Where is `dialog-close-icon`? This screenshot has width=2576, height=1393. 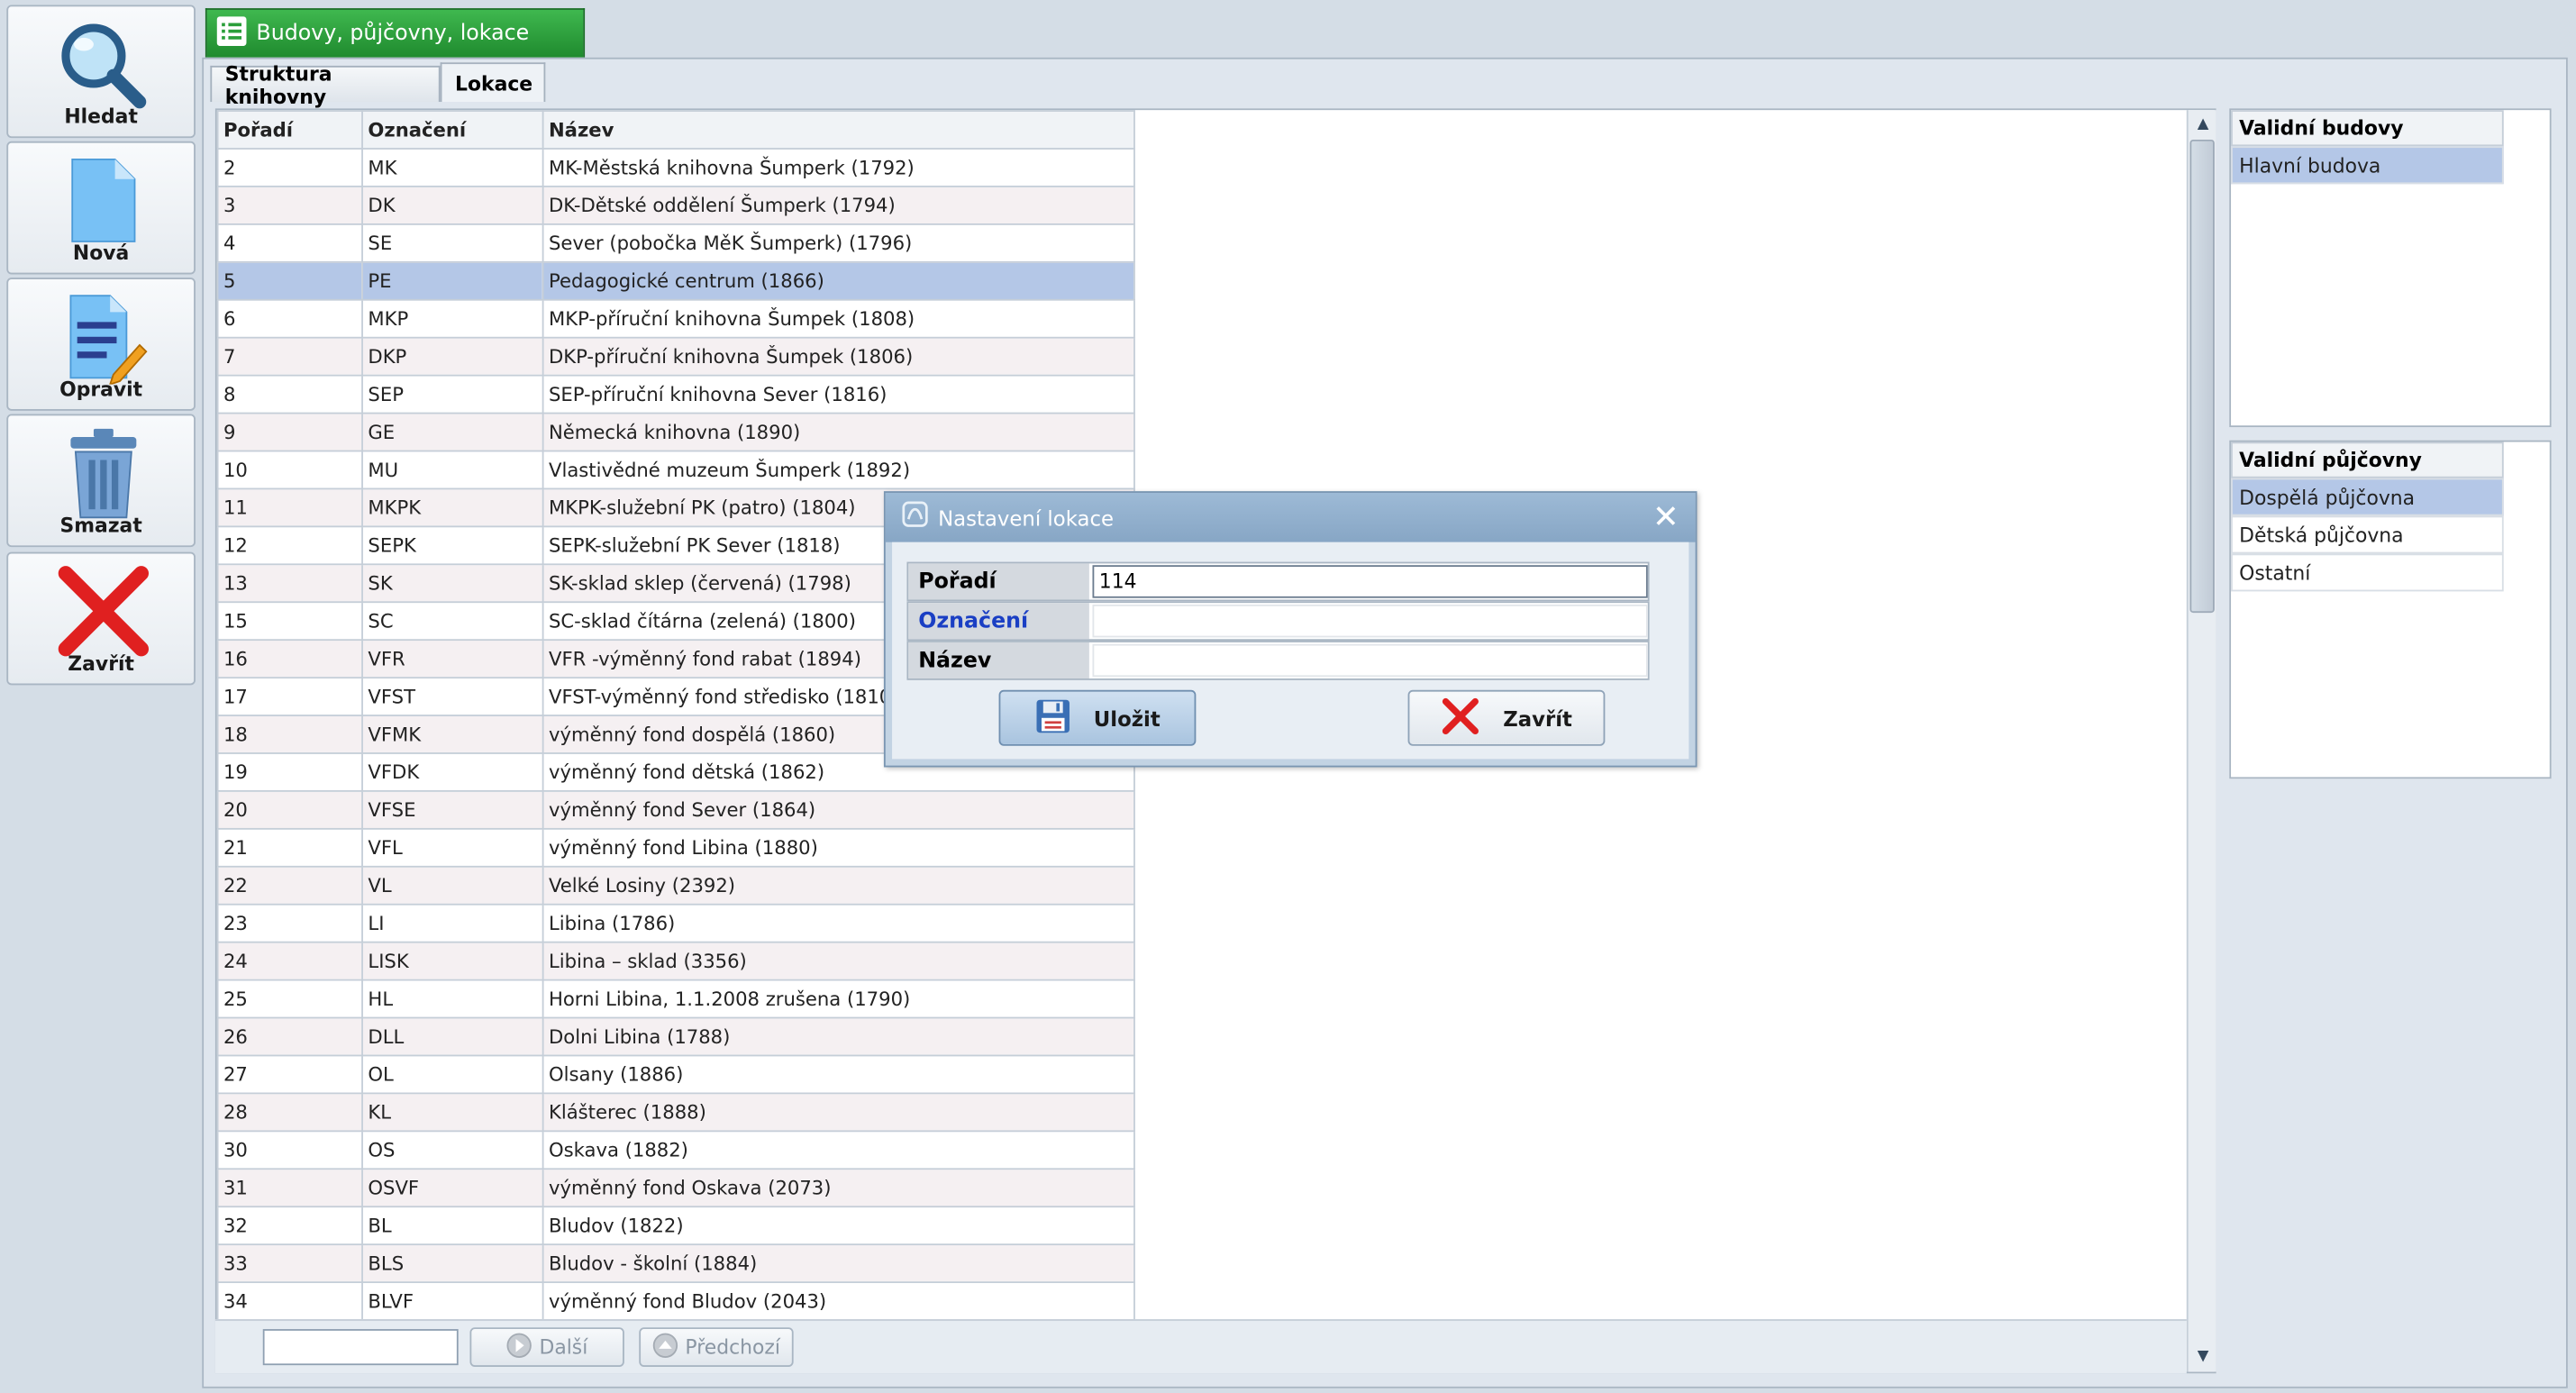
dialog-close-icon is located at coordinates (1665, 516).